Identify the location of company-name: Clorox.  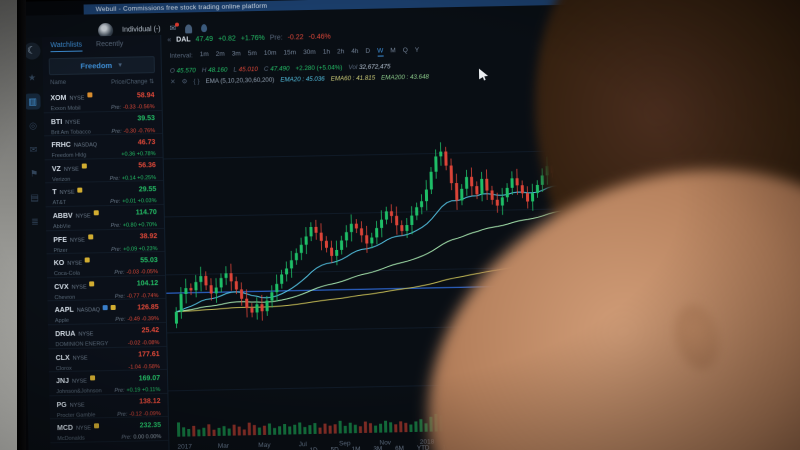
(63, 368).